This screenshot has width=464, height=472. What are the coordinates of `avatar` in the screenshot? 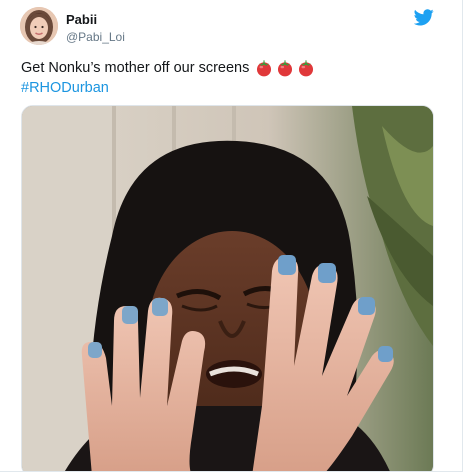 It's located at (39, 26).